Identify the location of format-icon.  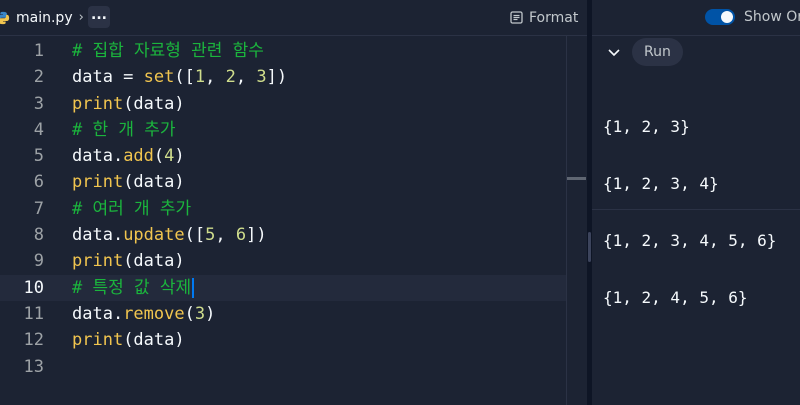
(516, 17).